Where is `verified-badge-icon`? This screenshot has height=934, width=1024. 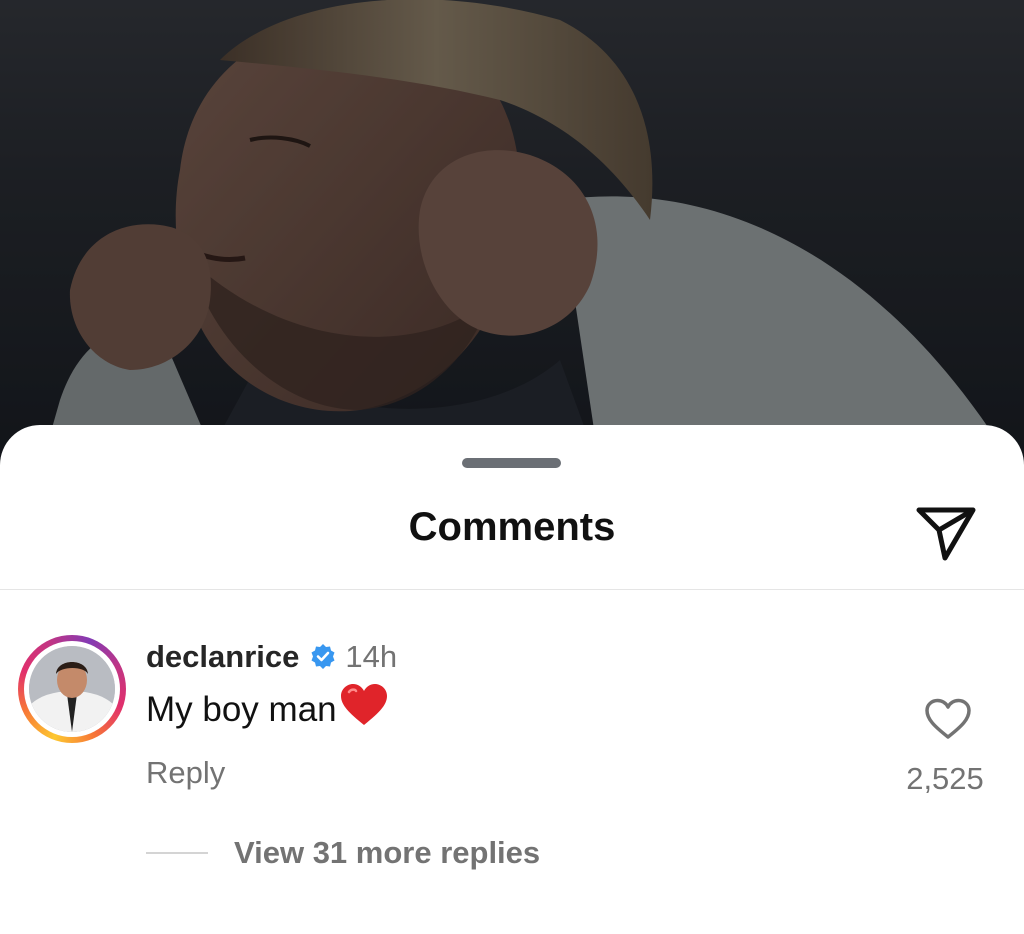 verified-badge-icon is located at coordinates (323, 657).